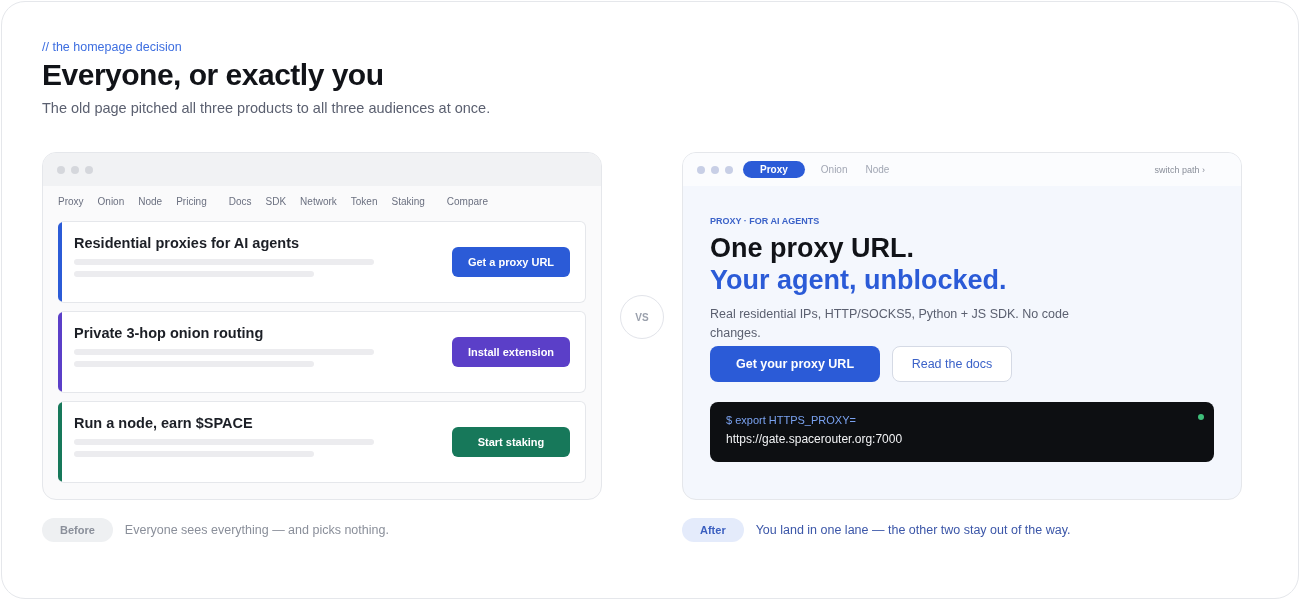 The image size is (1300, 600). Describe the element at coordinates (813, 249) in the screenshot. I see `headline: One proxy URL.` at that location.